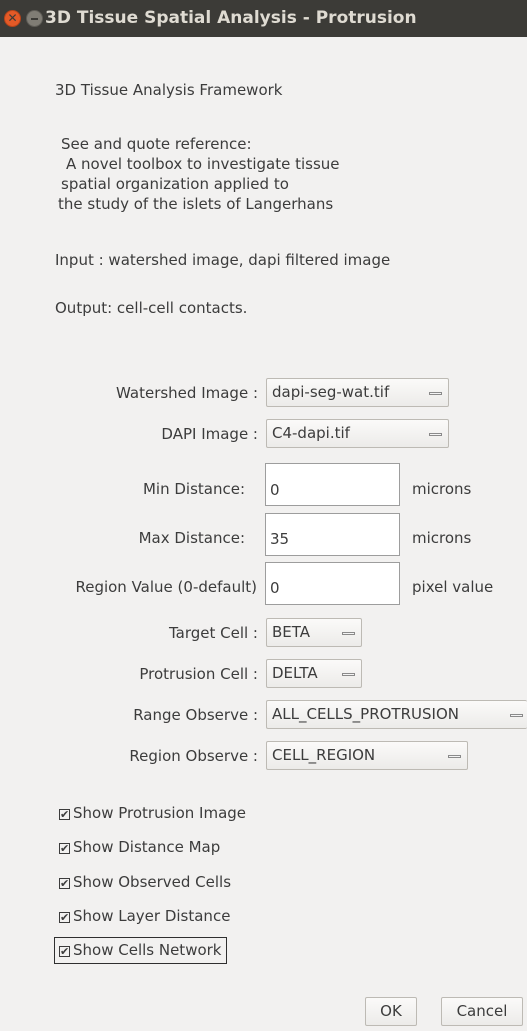 This screenshot has height=1031, width=527. Describe the element at coordinates (196, 204) in the screenshot. I see `reference-line-4: the study of the islets of Langerhans` at that location.